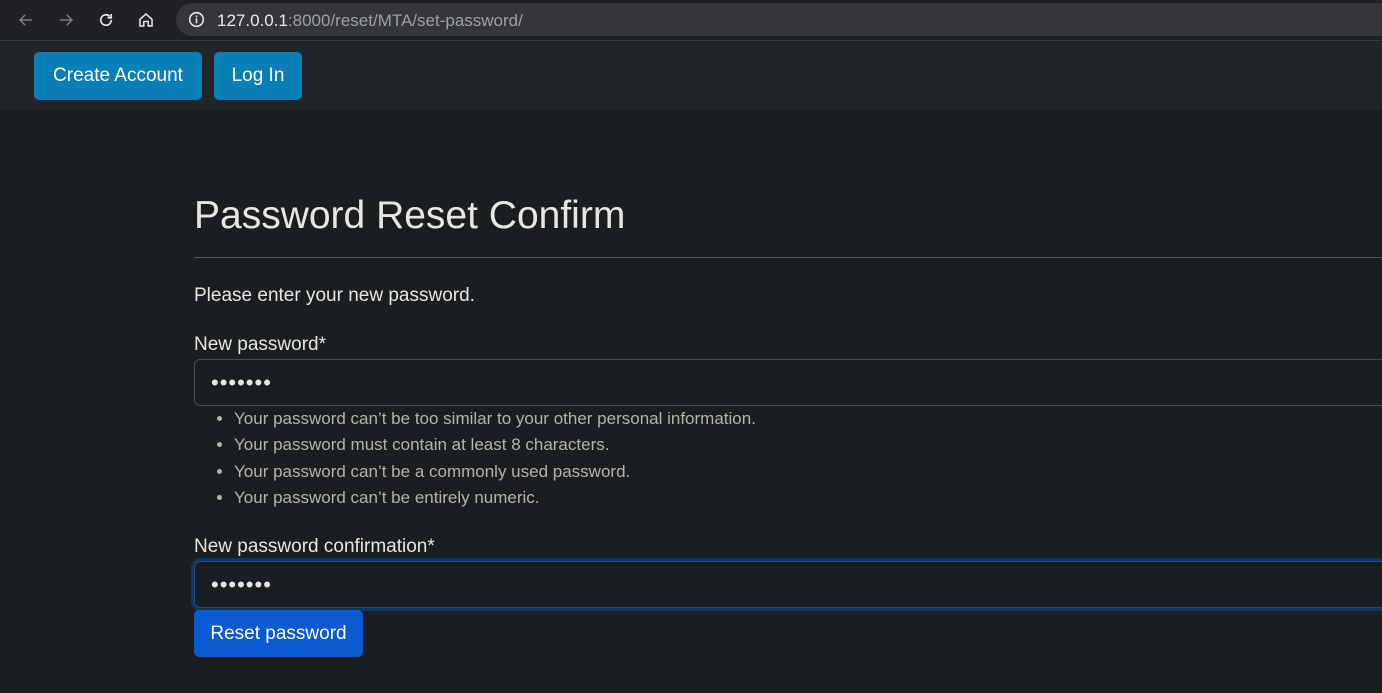  What do you see at coordinates (26, 20) in the screenshot?
I see `back-arrow-icon` at bounding box center [26, 20].